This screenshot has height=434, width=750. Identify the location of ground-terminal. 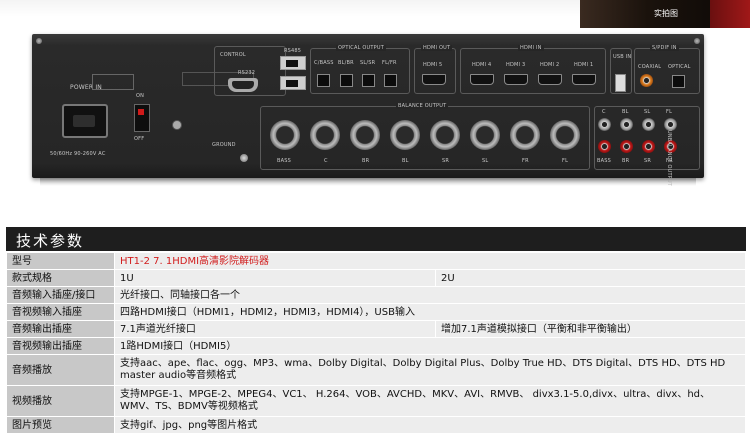
(177, 125).